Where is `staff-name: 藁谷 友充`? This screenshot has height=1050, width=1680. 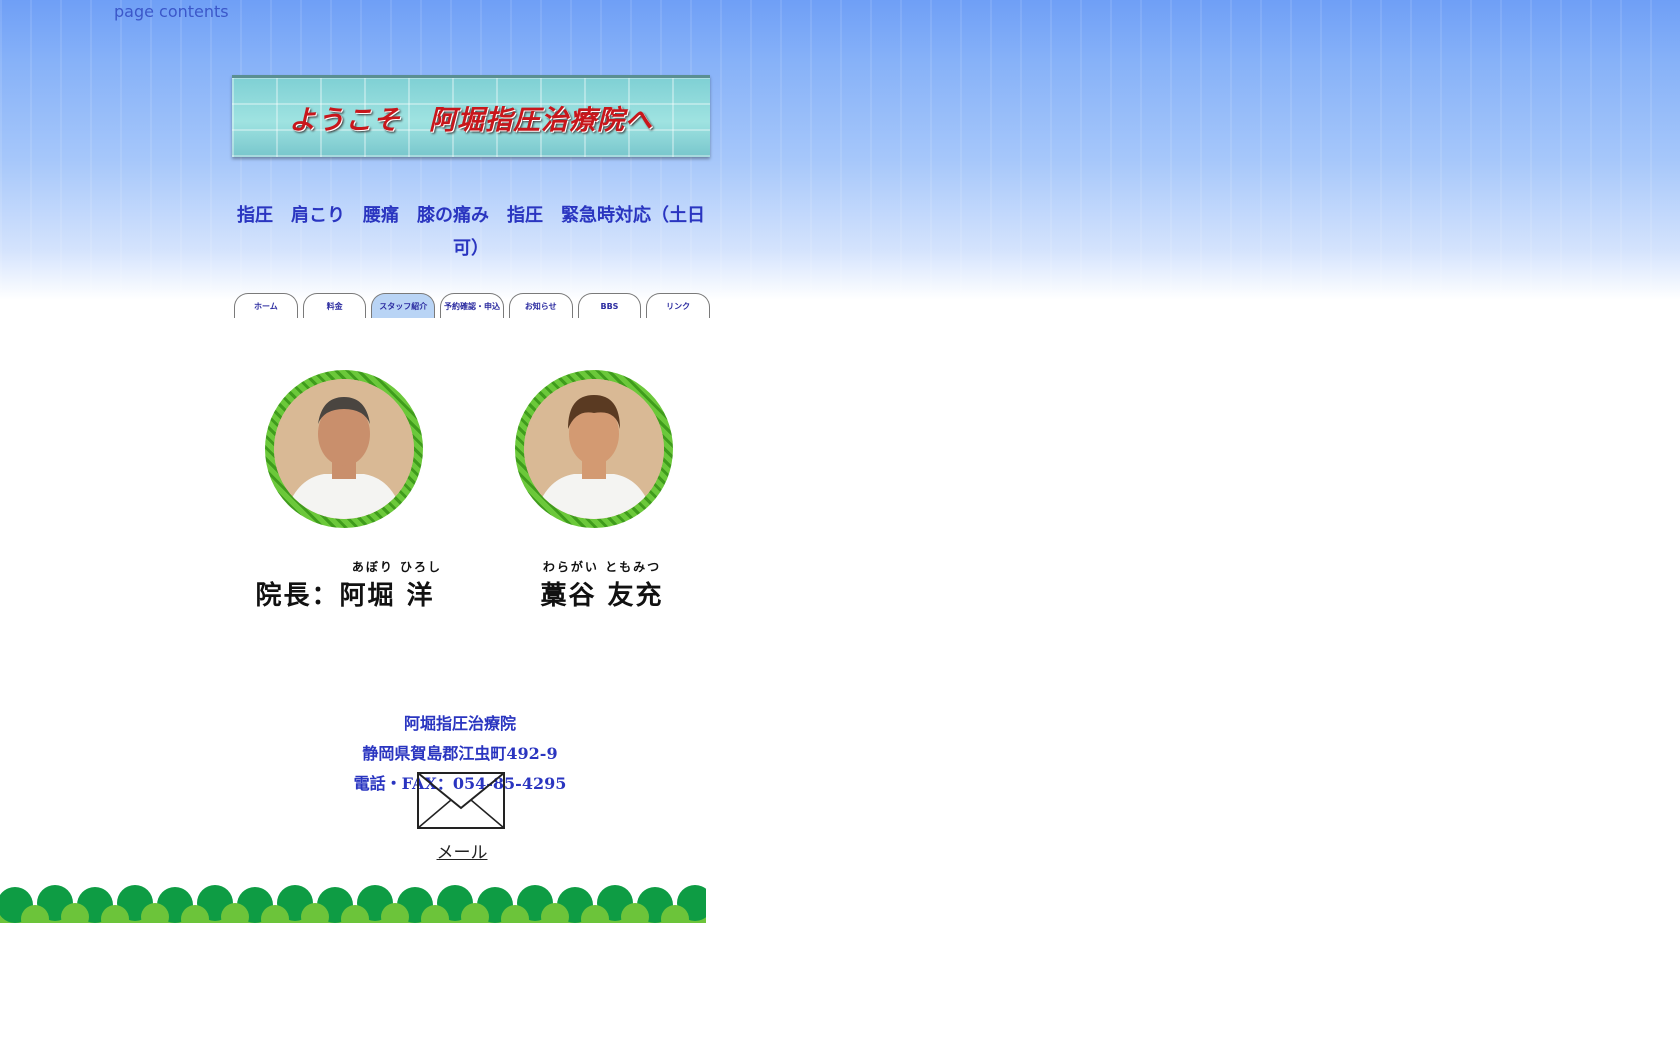
staff-name: 藁谷 友充 is located at coordinates (602, 596).